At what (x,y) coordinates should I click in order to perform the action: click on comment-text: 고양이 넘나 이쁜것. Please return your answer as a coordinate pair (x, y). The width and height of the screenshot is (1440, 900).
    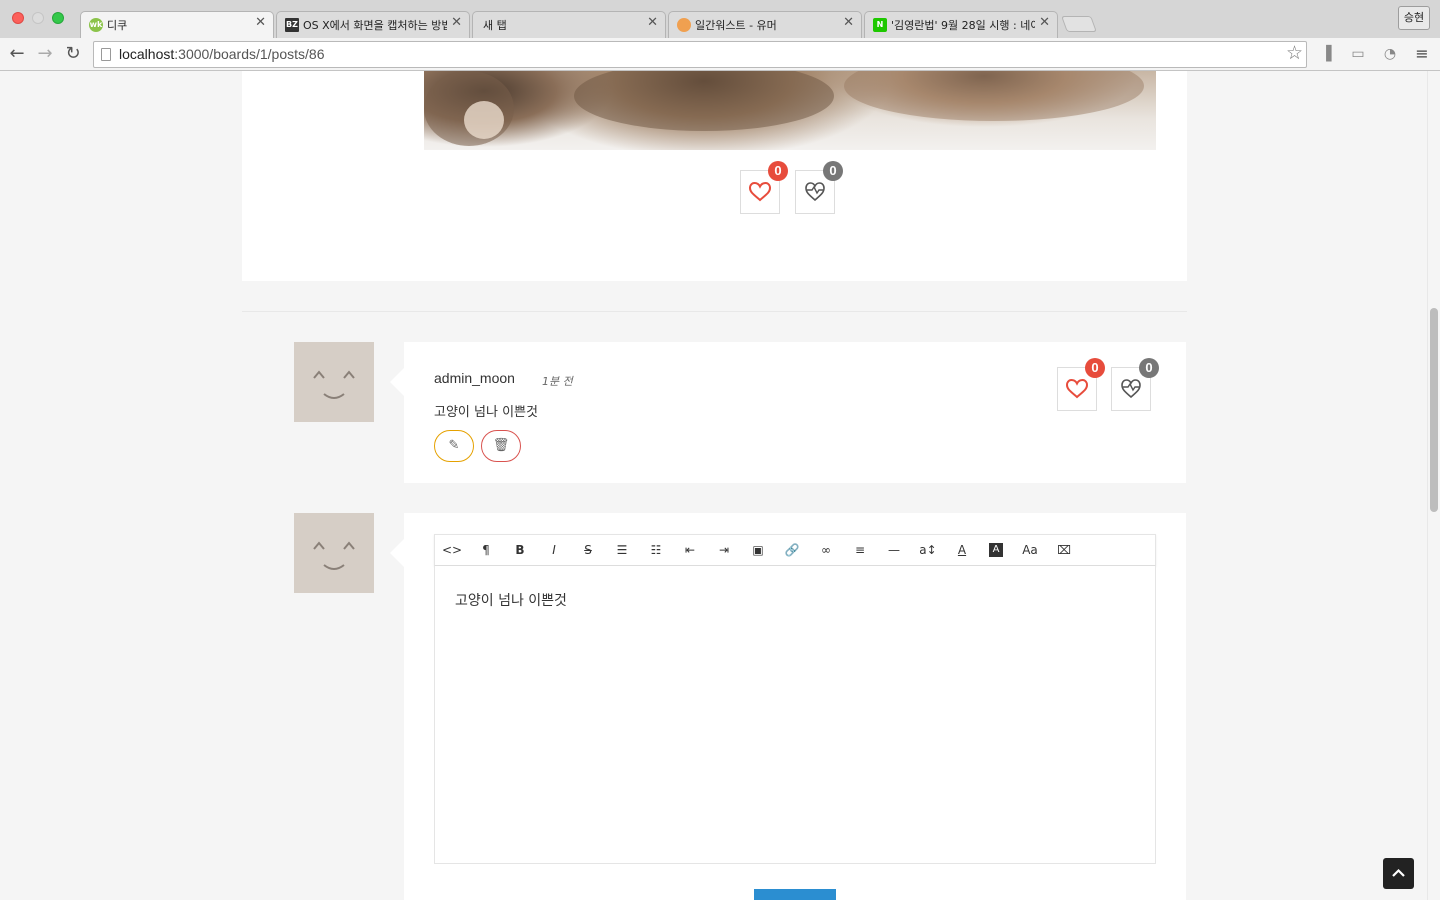
    Looking at the image, I should click on (486, 412).